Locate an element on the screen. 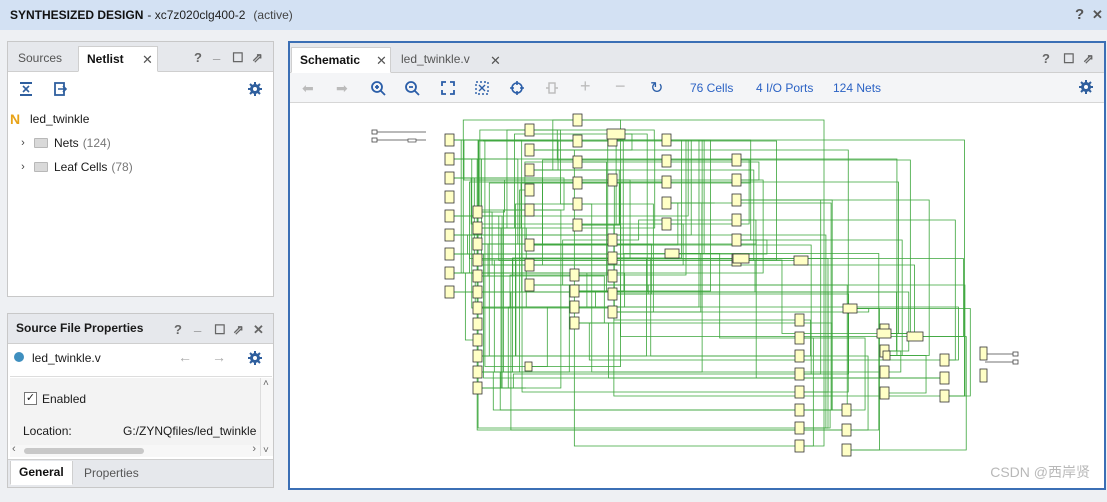 This screenshot has height=502, width=1107. tree-item-leaf-cells: › Leaf Cells (78) is located at coordinates (74, 167).